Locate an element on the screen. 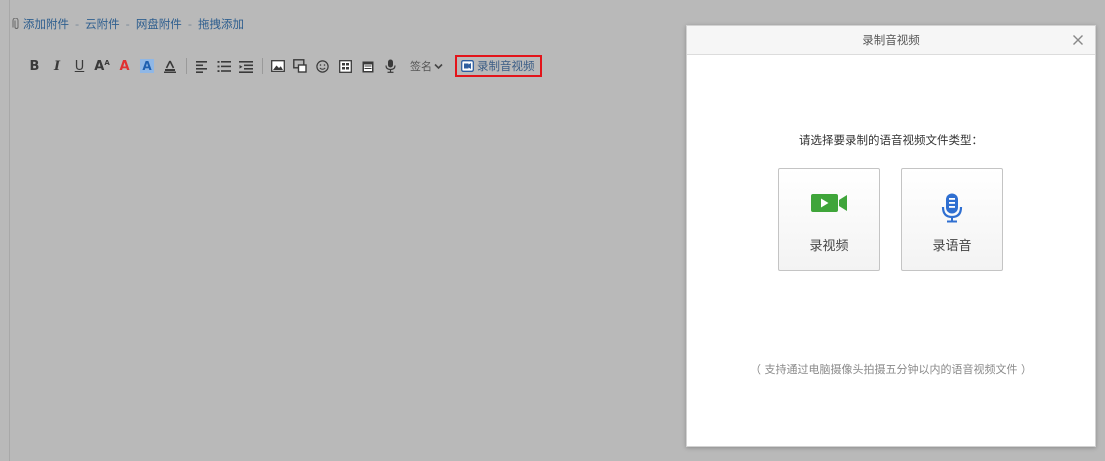 This screenshot has width=1105, height=461. voice-button is located at coordinates (390, 66).